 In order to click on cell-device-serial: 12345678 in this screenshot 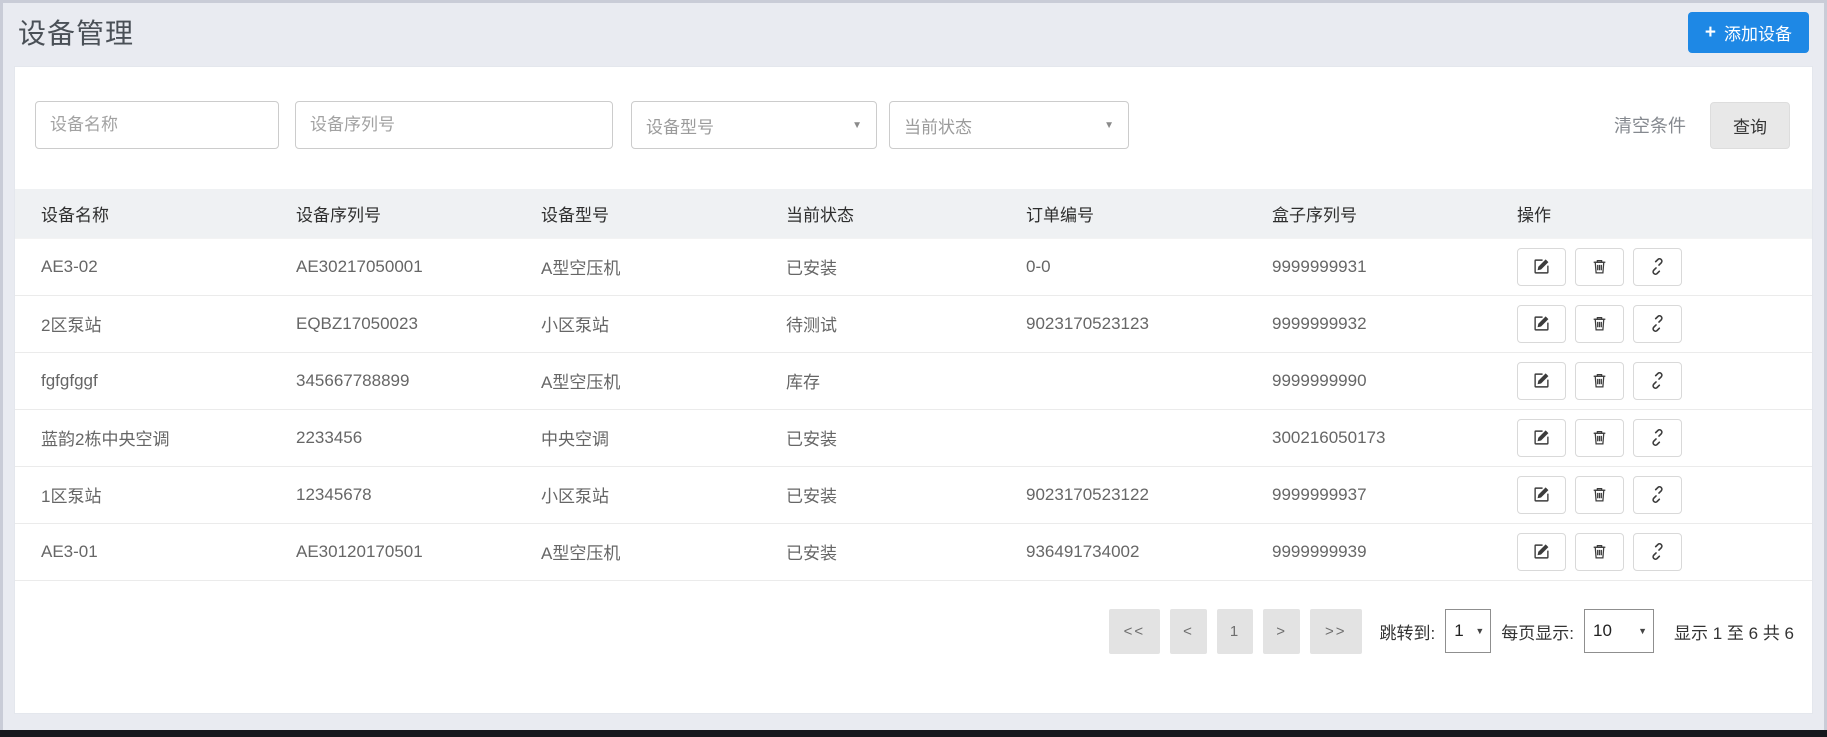, I will do `click(418, 495)`.